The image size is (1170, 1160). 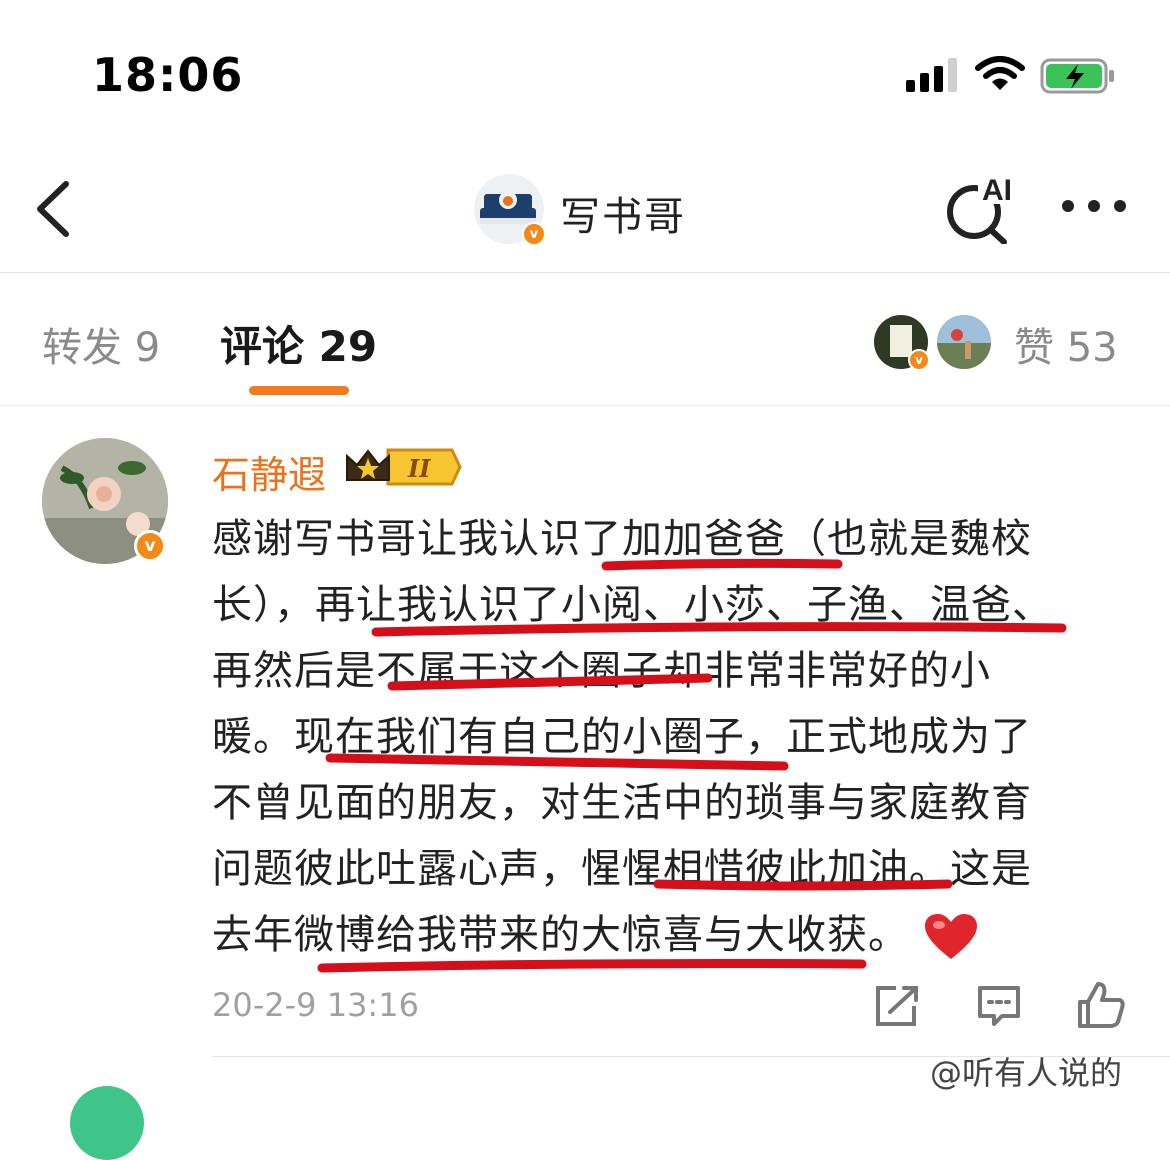 What do you see at coordinates (601, 671) in the screenshot?
I see `comment-line: 再然后是不属于这个圈子却非常非常好的小` at bounding box center [601, 671].